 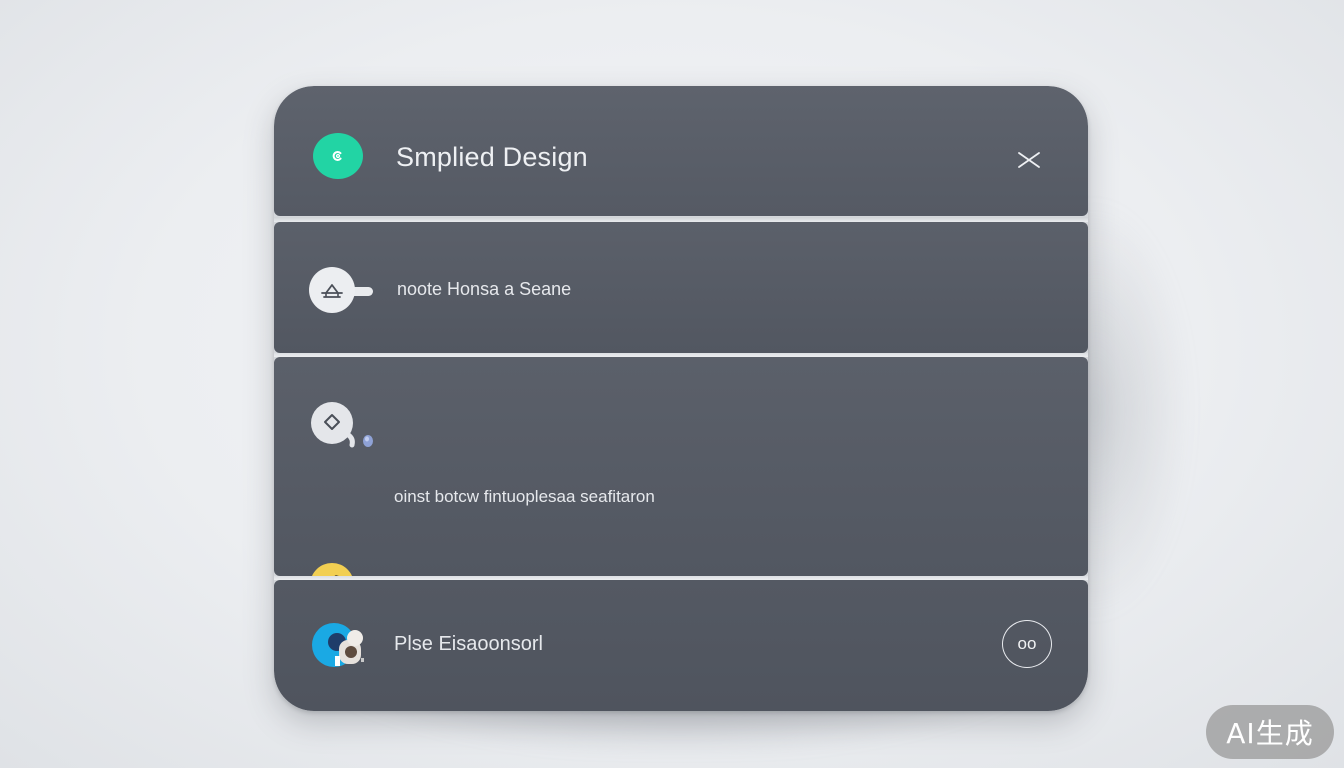 What do you see at coordinates (1130, 410) in the screenshot?
I see `card-side-shadow` at bounding box center [1130, 410].